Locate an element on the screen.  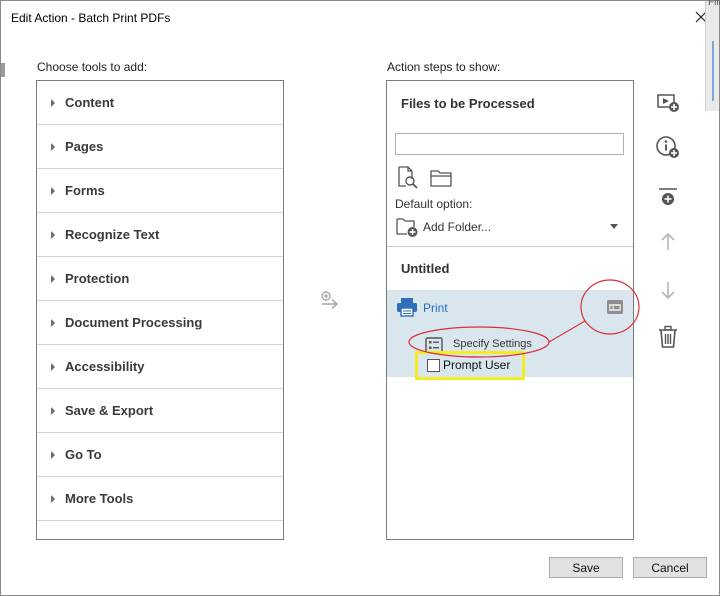
options-icon is located at coordinates (615, 307).